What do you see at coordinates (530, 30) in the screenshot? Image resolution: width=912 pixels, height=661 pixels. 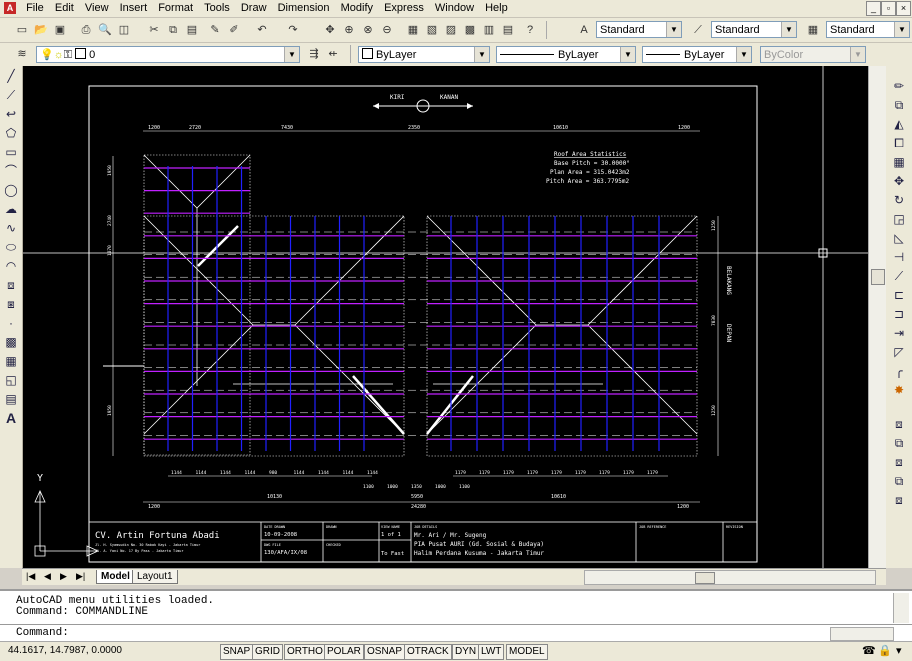 I see `help-icon: ?` at bounding box center [530, 30].